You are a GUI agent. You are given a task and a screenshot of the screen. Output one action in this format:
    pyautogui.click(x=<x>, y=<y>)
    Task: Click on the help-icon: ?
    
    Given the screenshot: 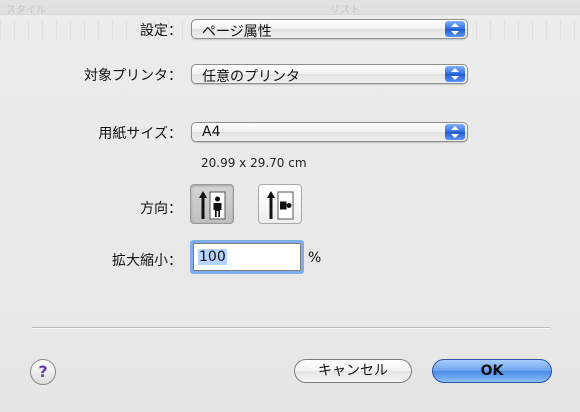 What is the action you would take?
    pyautogui.click(x=43, y=371)
    